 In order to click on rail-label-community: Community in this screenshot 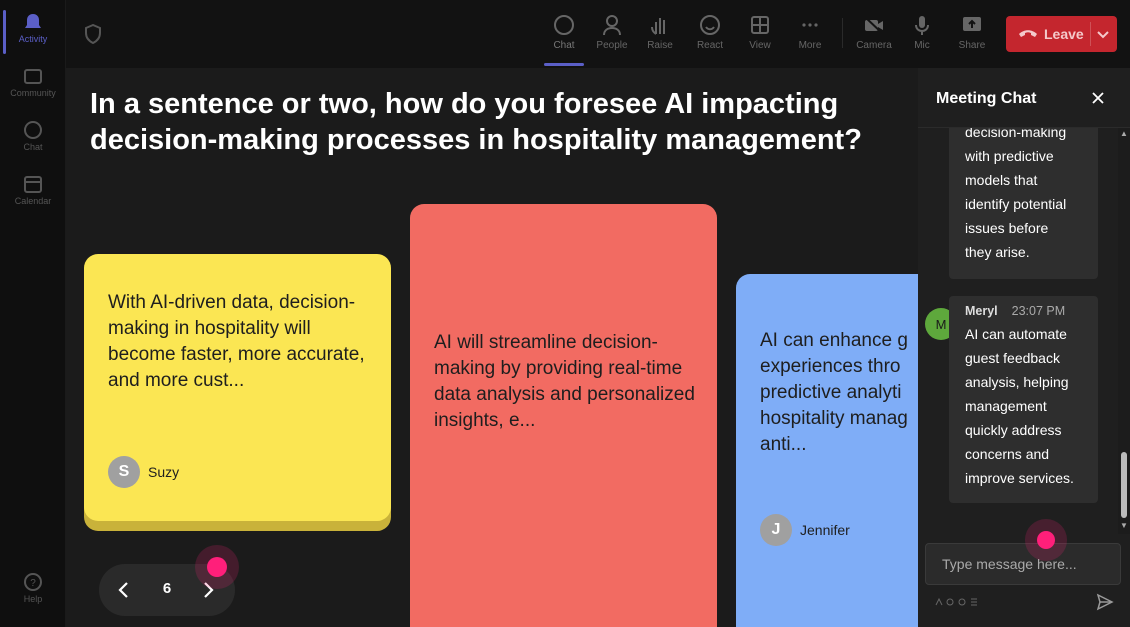, I will do `click(33, 93)`.